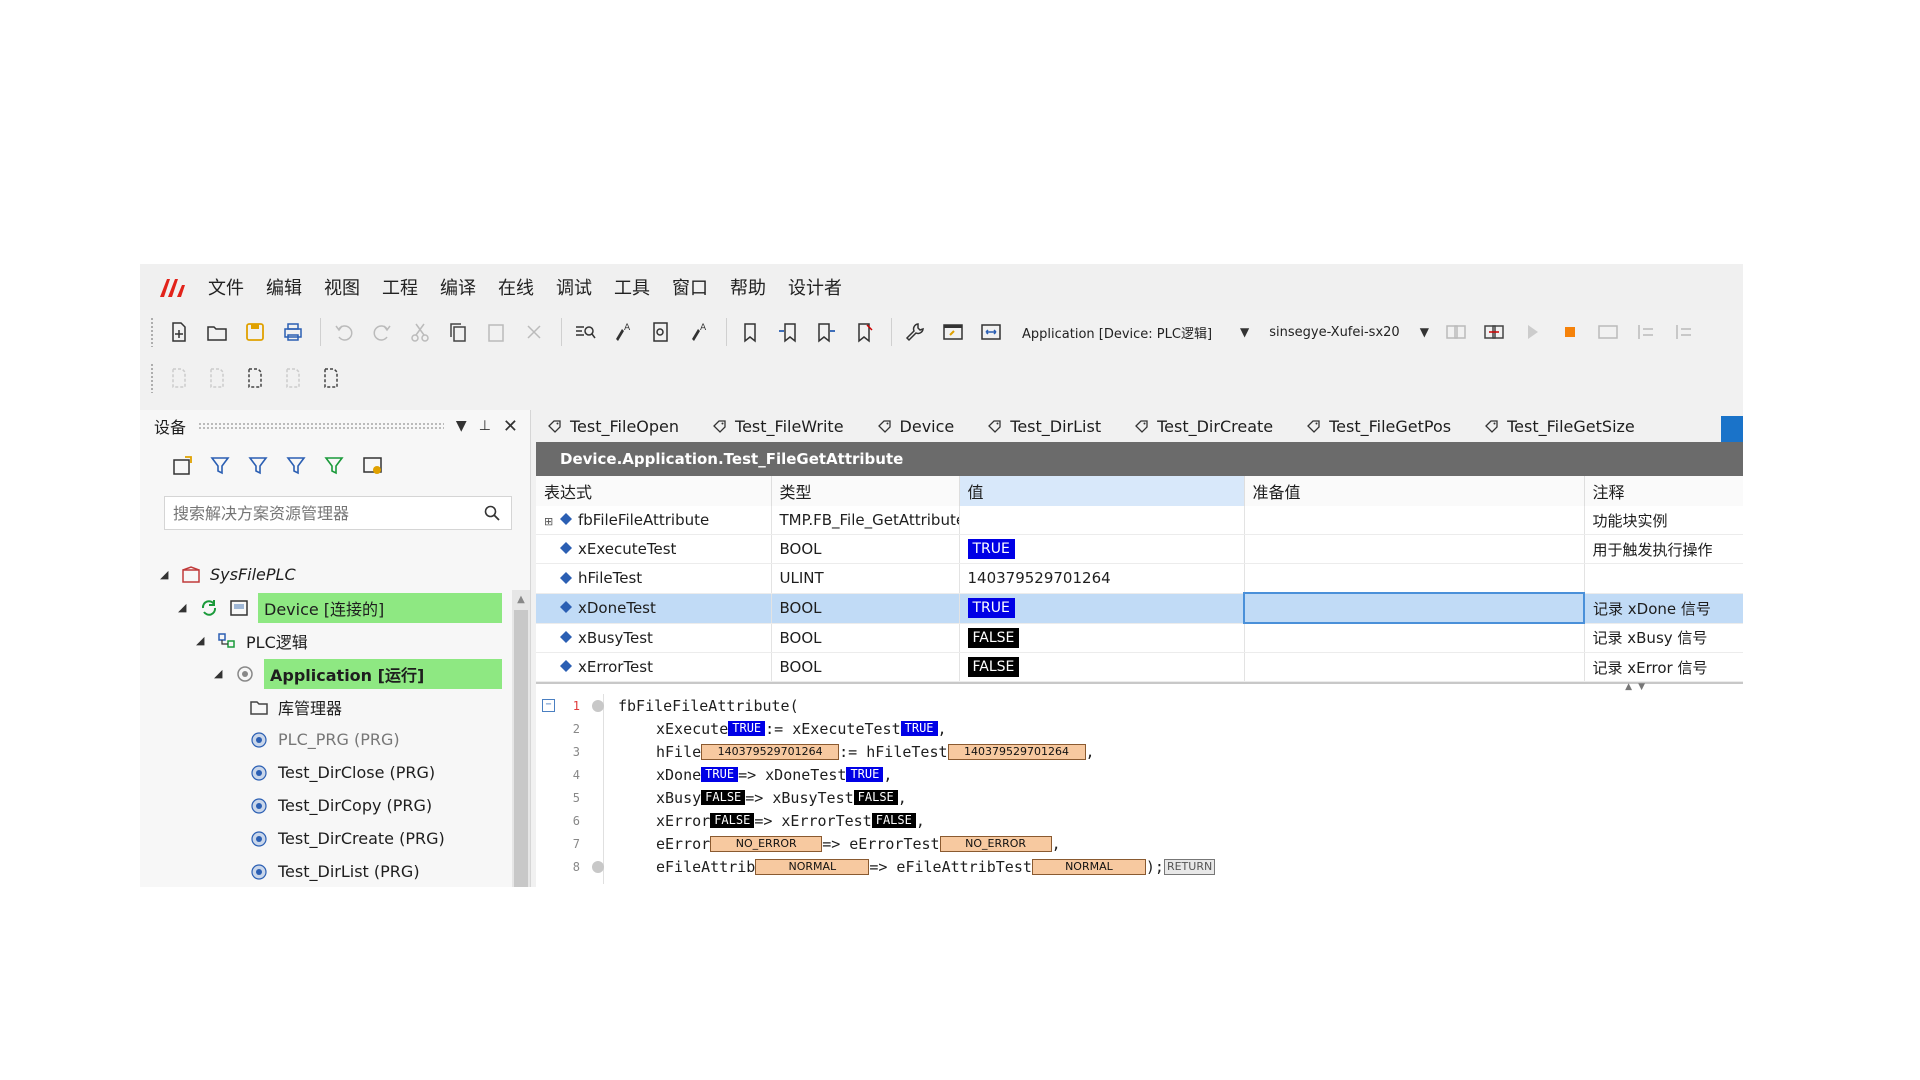 The width and height of the screenshot is (1920, 1080). What do you see at coordinates (623, 332) in the screenshot?
I see `replace-icon: A` at bounding box center [623, 332].